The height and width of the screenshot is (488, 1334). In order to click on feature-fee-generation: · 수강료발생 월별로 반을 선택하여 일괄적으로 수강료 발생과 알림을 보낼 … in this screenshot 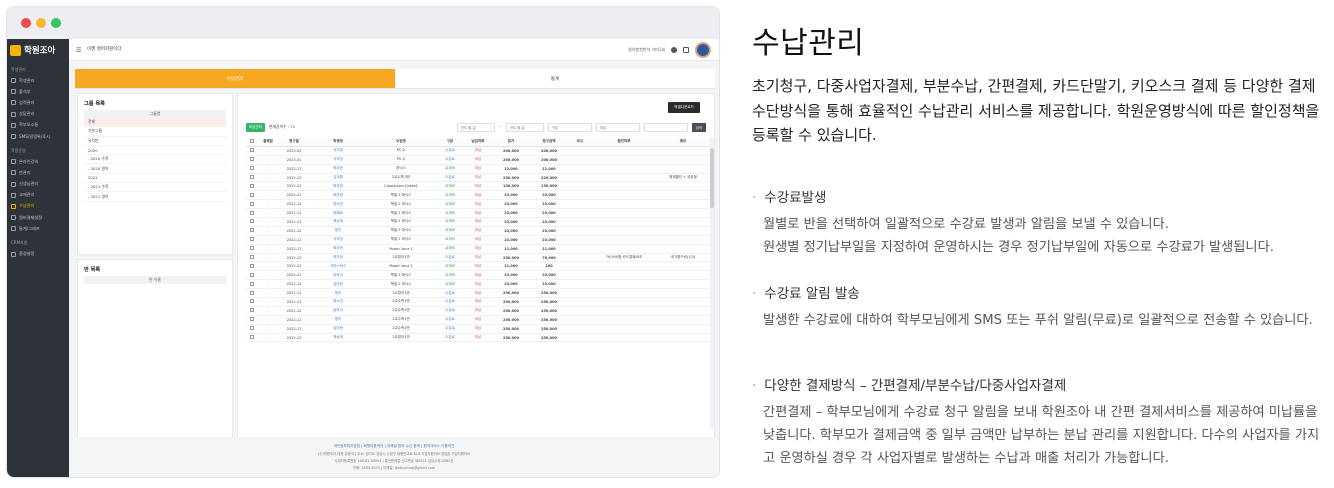, I will do `click(1039, 223)`.